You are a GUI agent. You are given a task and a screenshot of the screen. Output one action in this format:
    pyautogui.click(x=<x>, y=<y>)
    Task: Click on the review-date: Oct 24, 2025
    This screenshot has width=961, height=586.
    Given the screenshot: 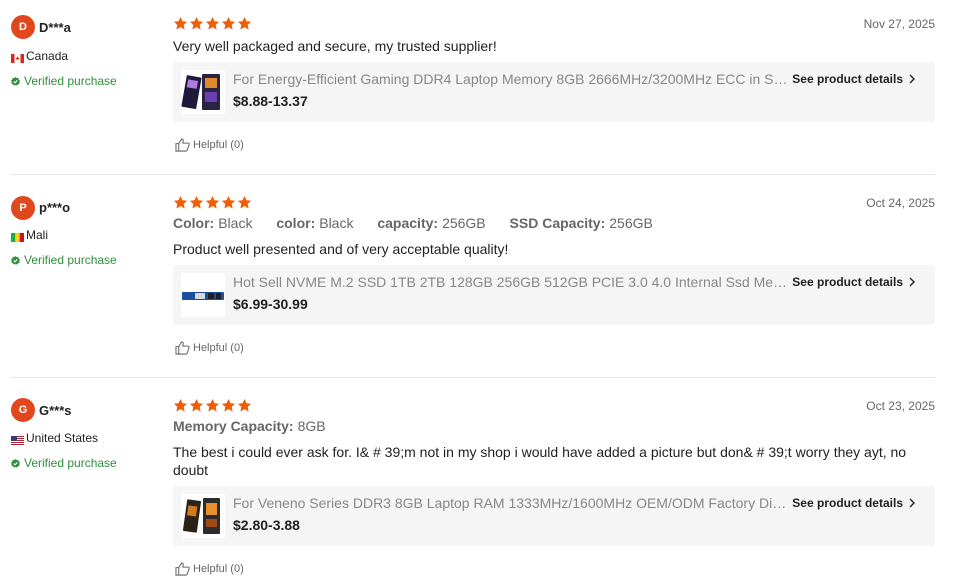 What is the action you would take?
    pyautogui.click(x=900, y=203)
    